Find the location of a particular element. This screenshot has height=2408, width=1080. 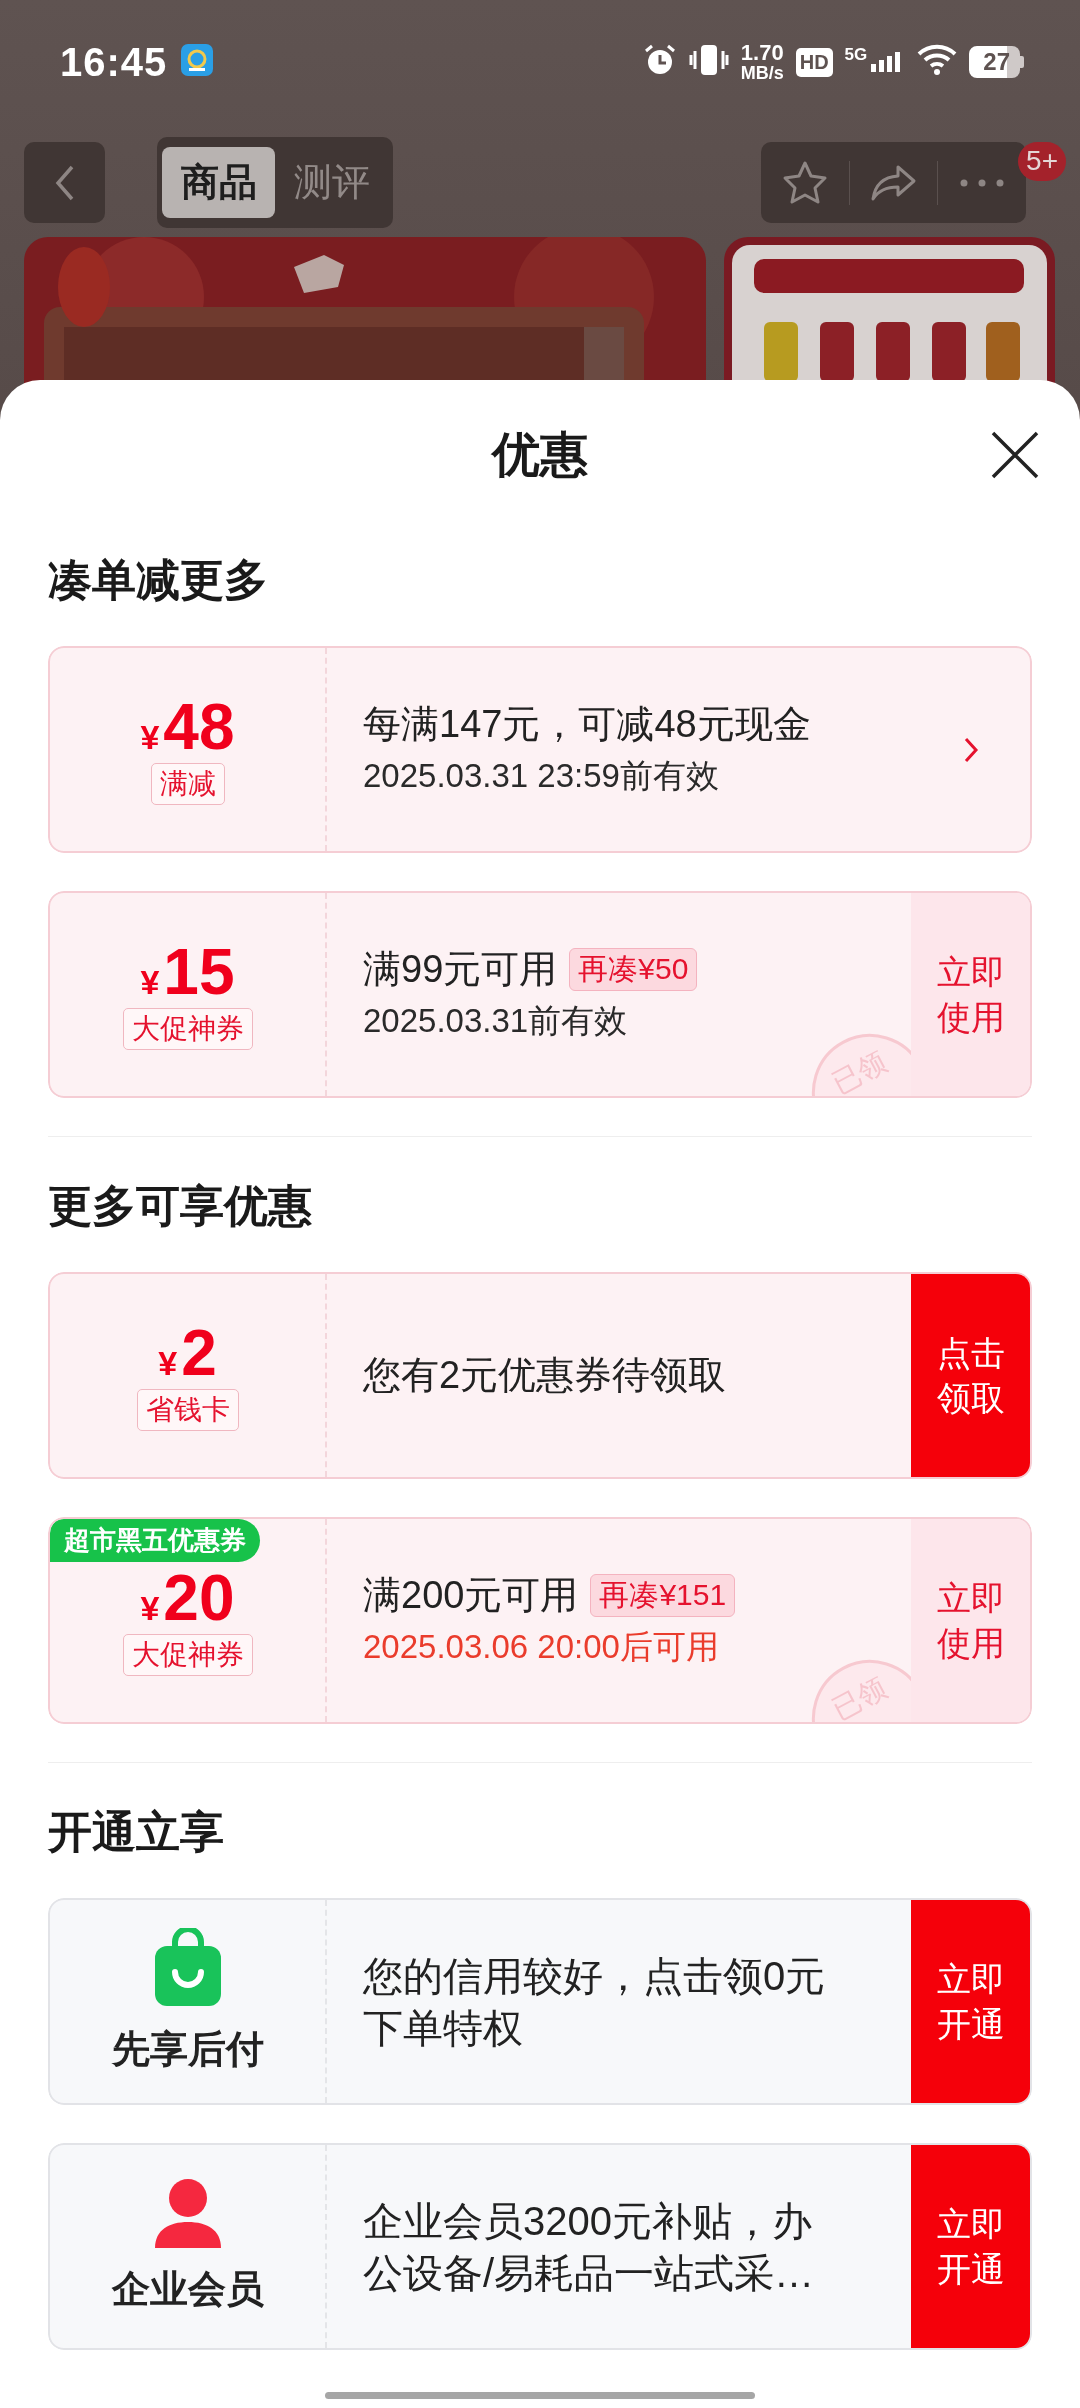

section-title: 凑单减更多 is located at coordinates (158, 579).